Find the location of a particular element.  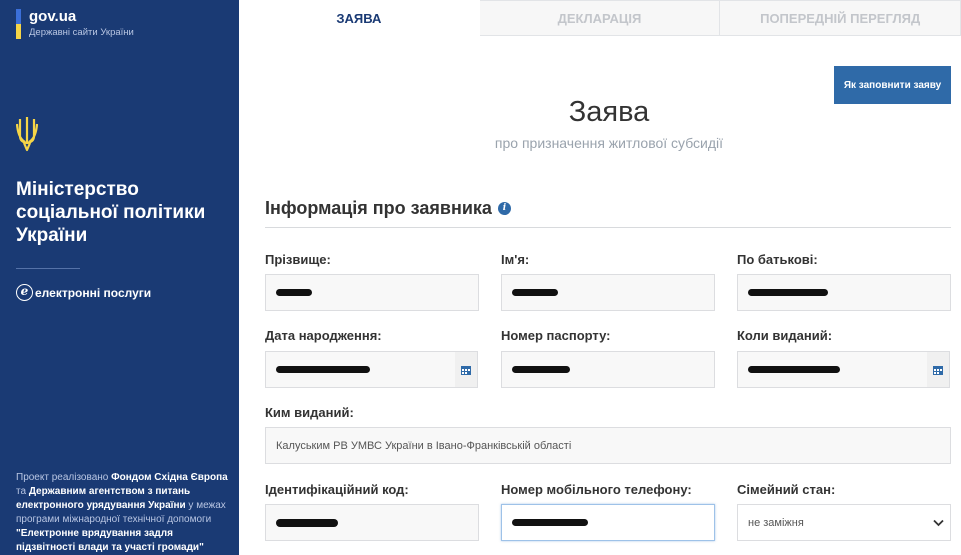

patronymic-input is located at coordinates (844, 292).